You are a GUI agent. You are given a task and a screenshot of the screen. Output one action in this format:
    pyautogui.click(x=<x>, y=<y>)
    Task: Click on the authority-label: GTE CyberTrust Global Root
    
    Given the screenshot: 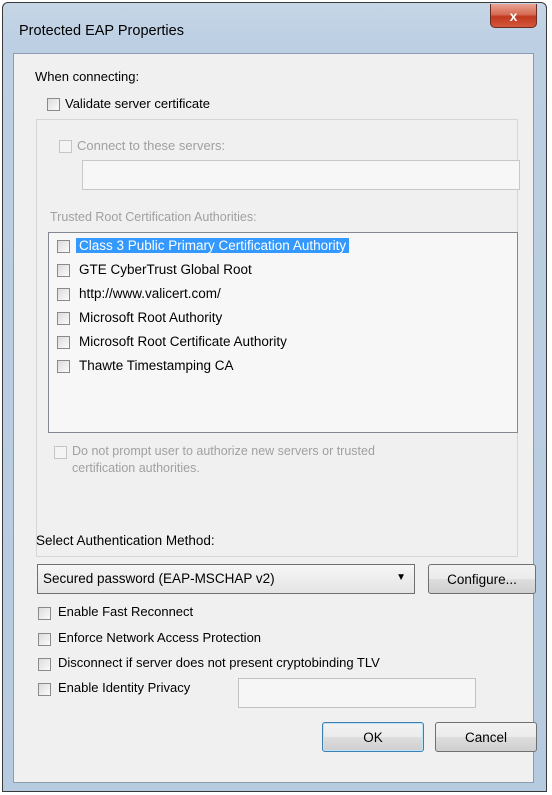 What is the action you would take?
    pyautogui.click(x=165, y=269)
    